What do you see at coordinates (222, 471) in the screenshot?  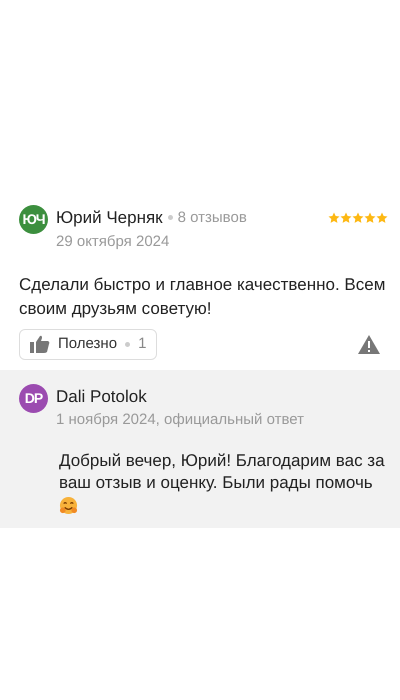 I see `reply-text: Добрый вечер, Юрий! Благодарим вас за ваш отзыв и оценку. Были рады помочь` at bounding box center [222, 471].